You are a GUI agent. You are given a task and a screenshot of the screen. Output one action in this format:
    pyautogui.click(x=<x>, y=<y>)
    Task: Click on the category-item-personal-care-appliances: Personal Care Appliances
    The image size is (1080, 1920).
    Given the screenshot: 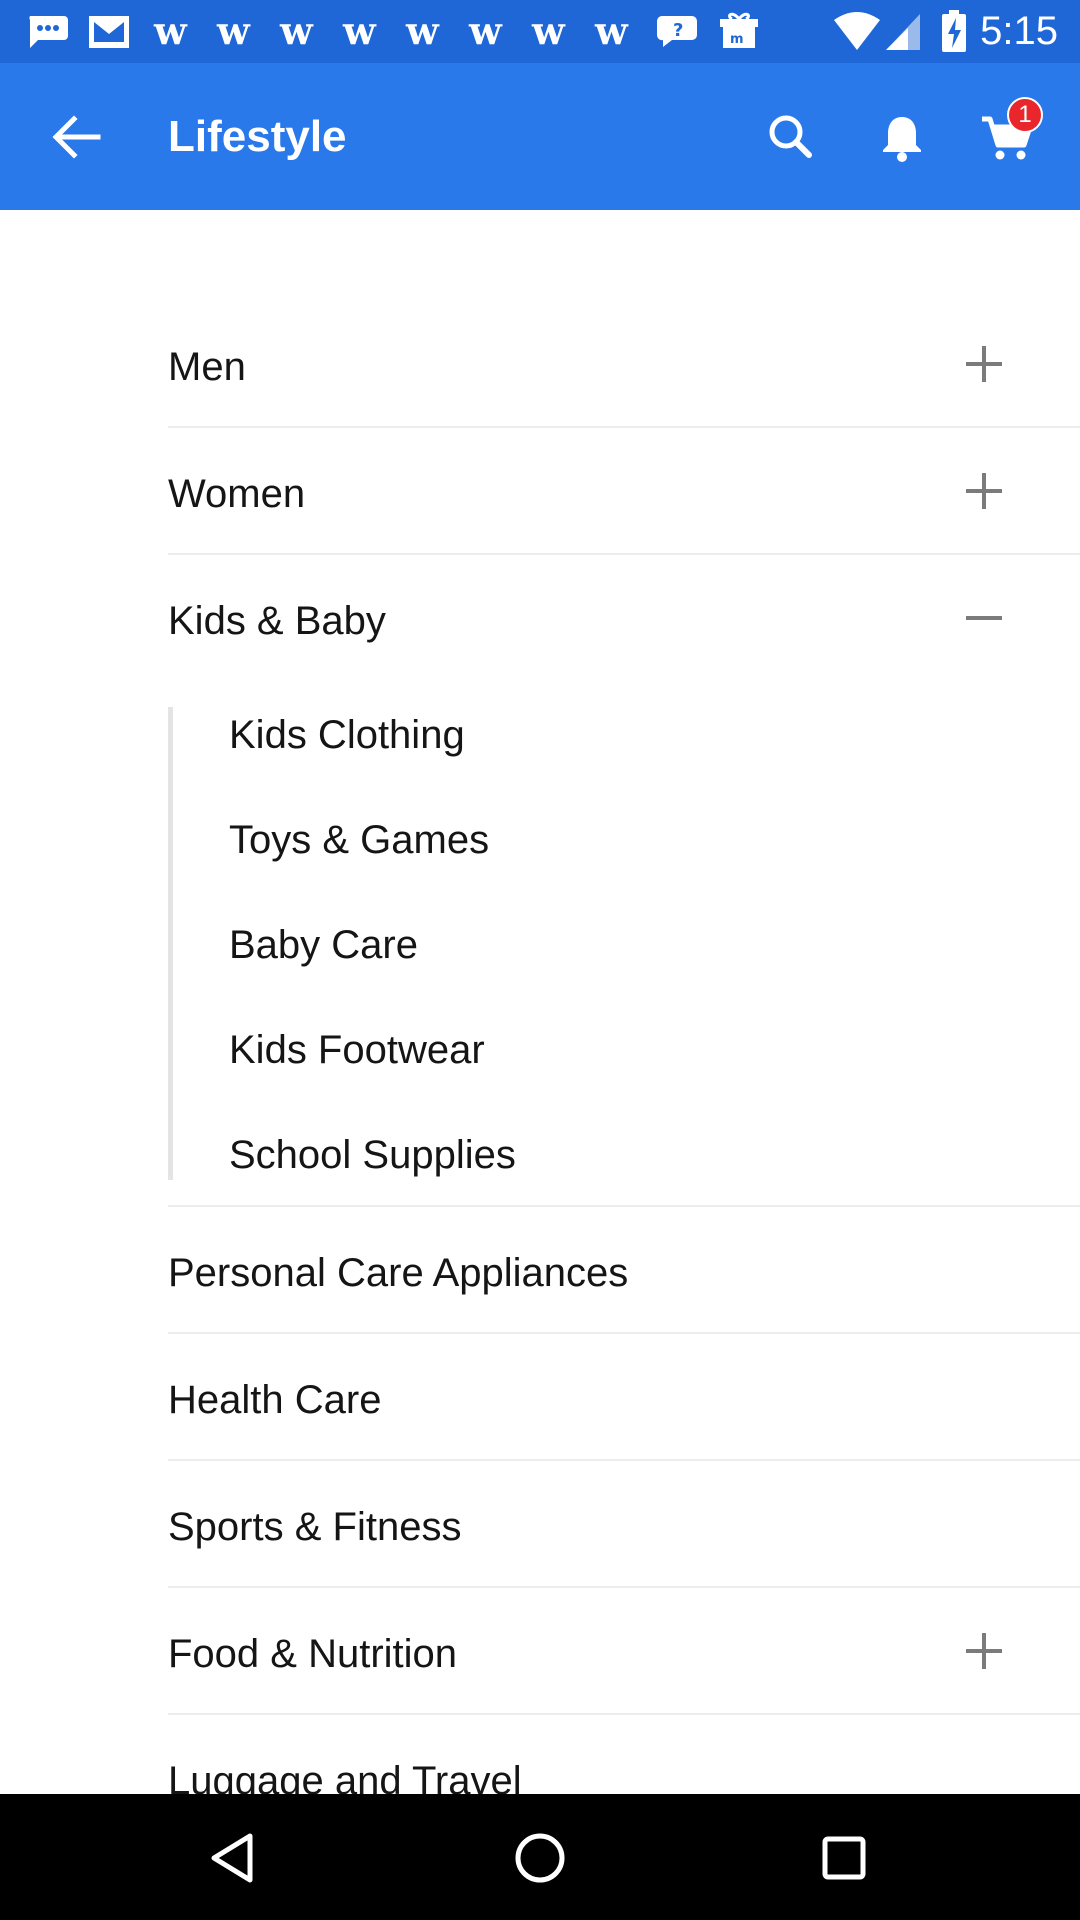 What is the action you would take?
    pyautogui.click(x=624, y=1270)
    